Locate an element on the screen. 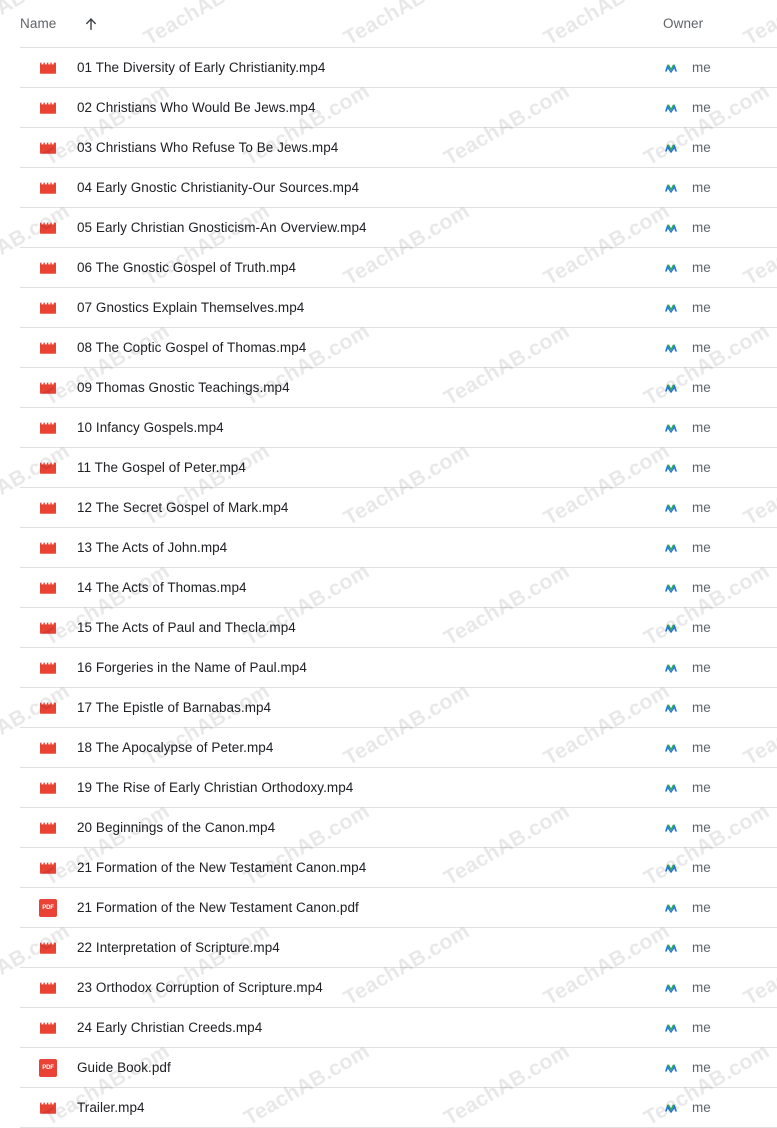 This screenshot has height=1128, width=777. table-row: 07 Gnostics Explain Themselves.mp4 me is located at coordinates (398, 308).